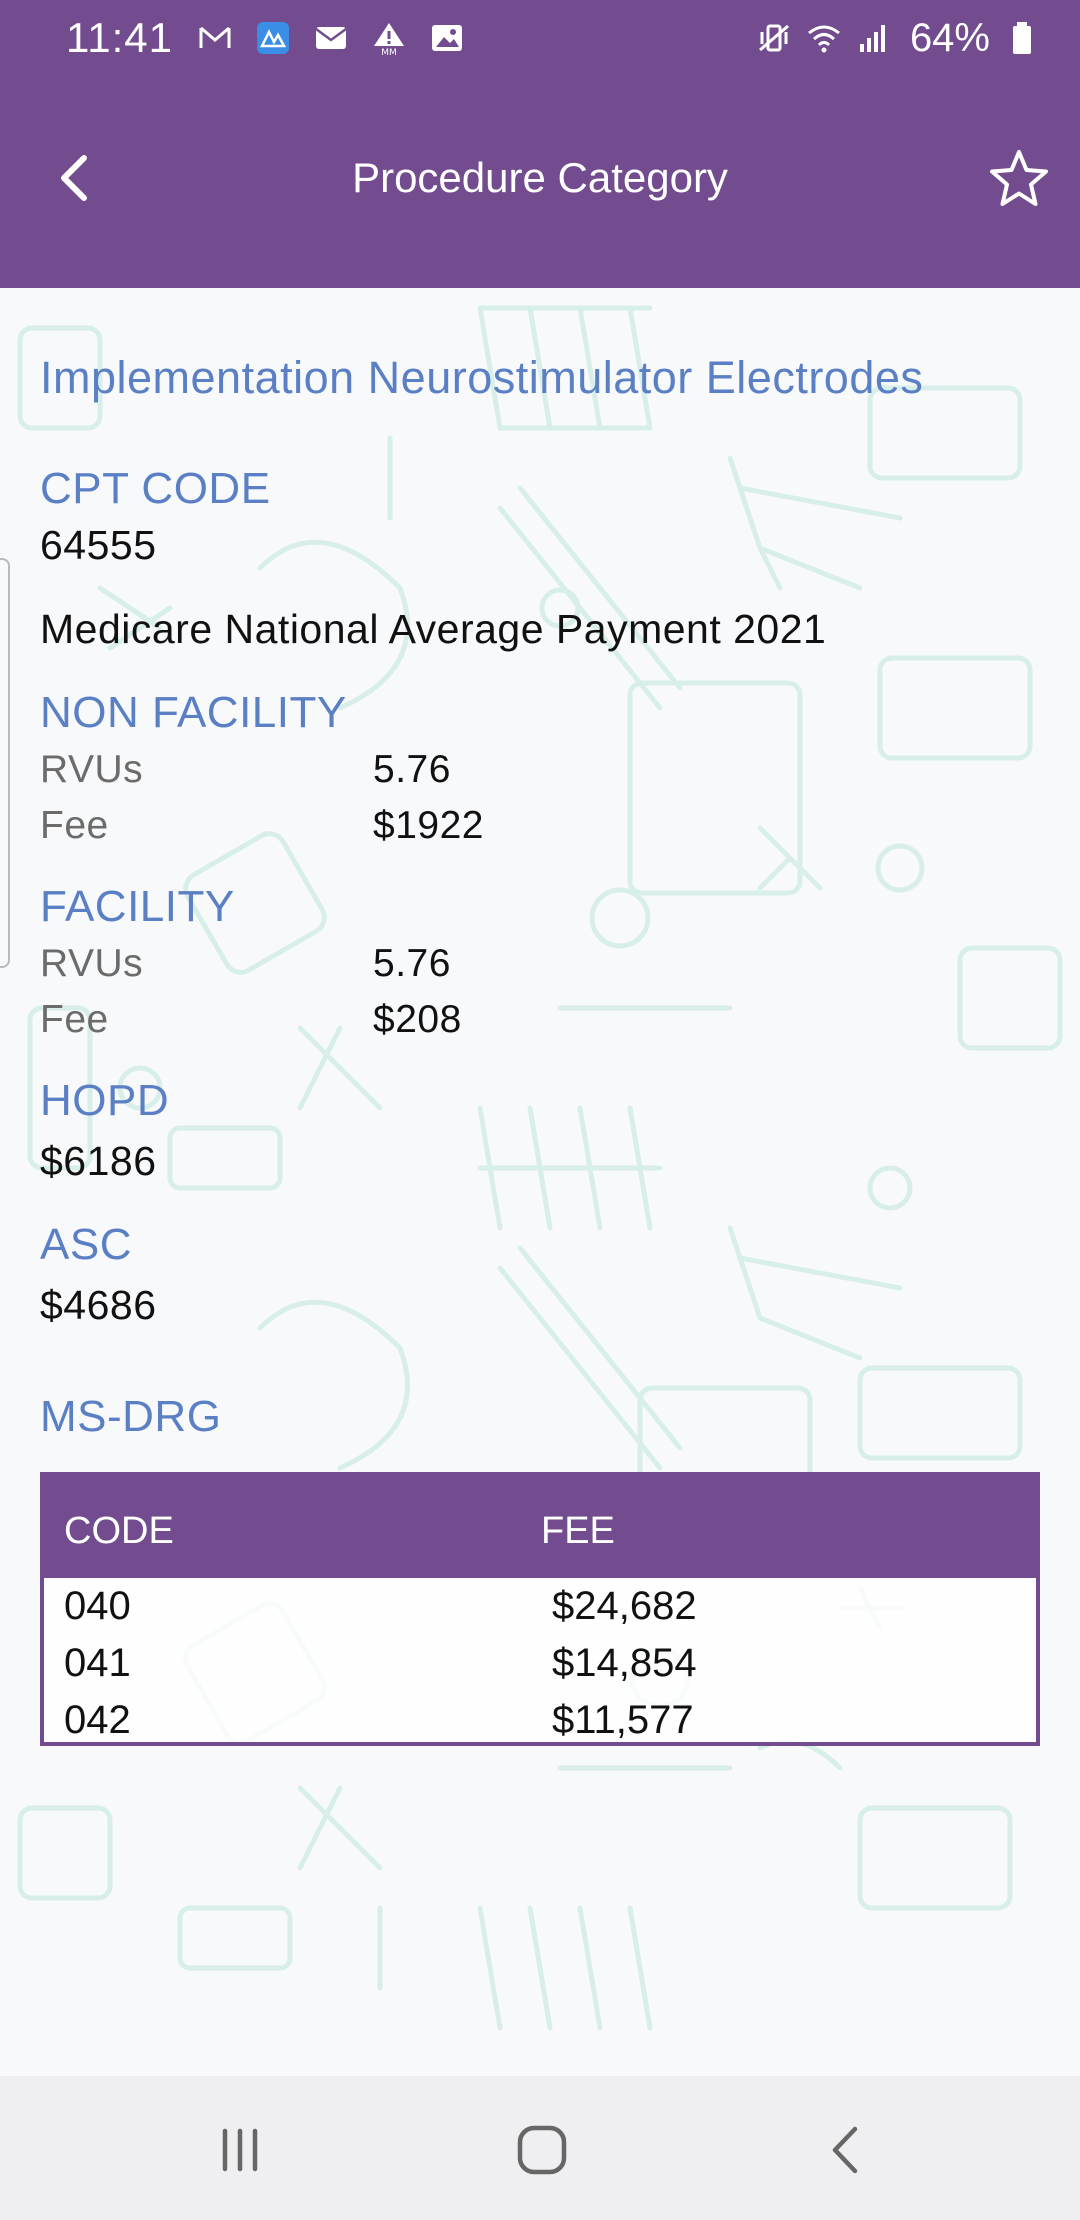 This screenshot has width=1080, height=2220. What do you see at coordinates (119, 1531) in the screenshot?
I see `column-header-code: CODE` at bounding box center [119, 1531].